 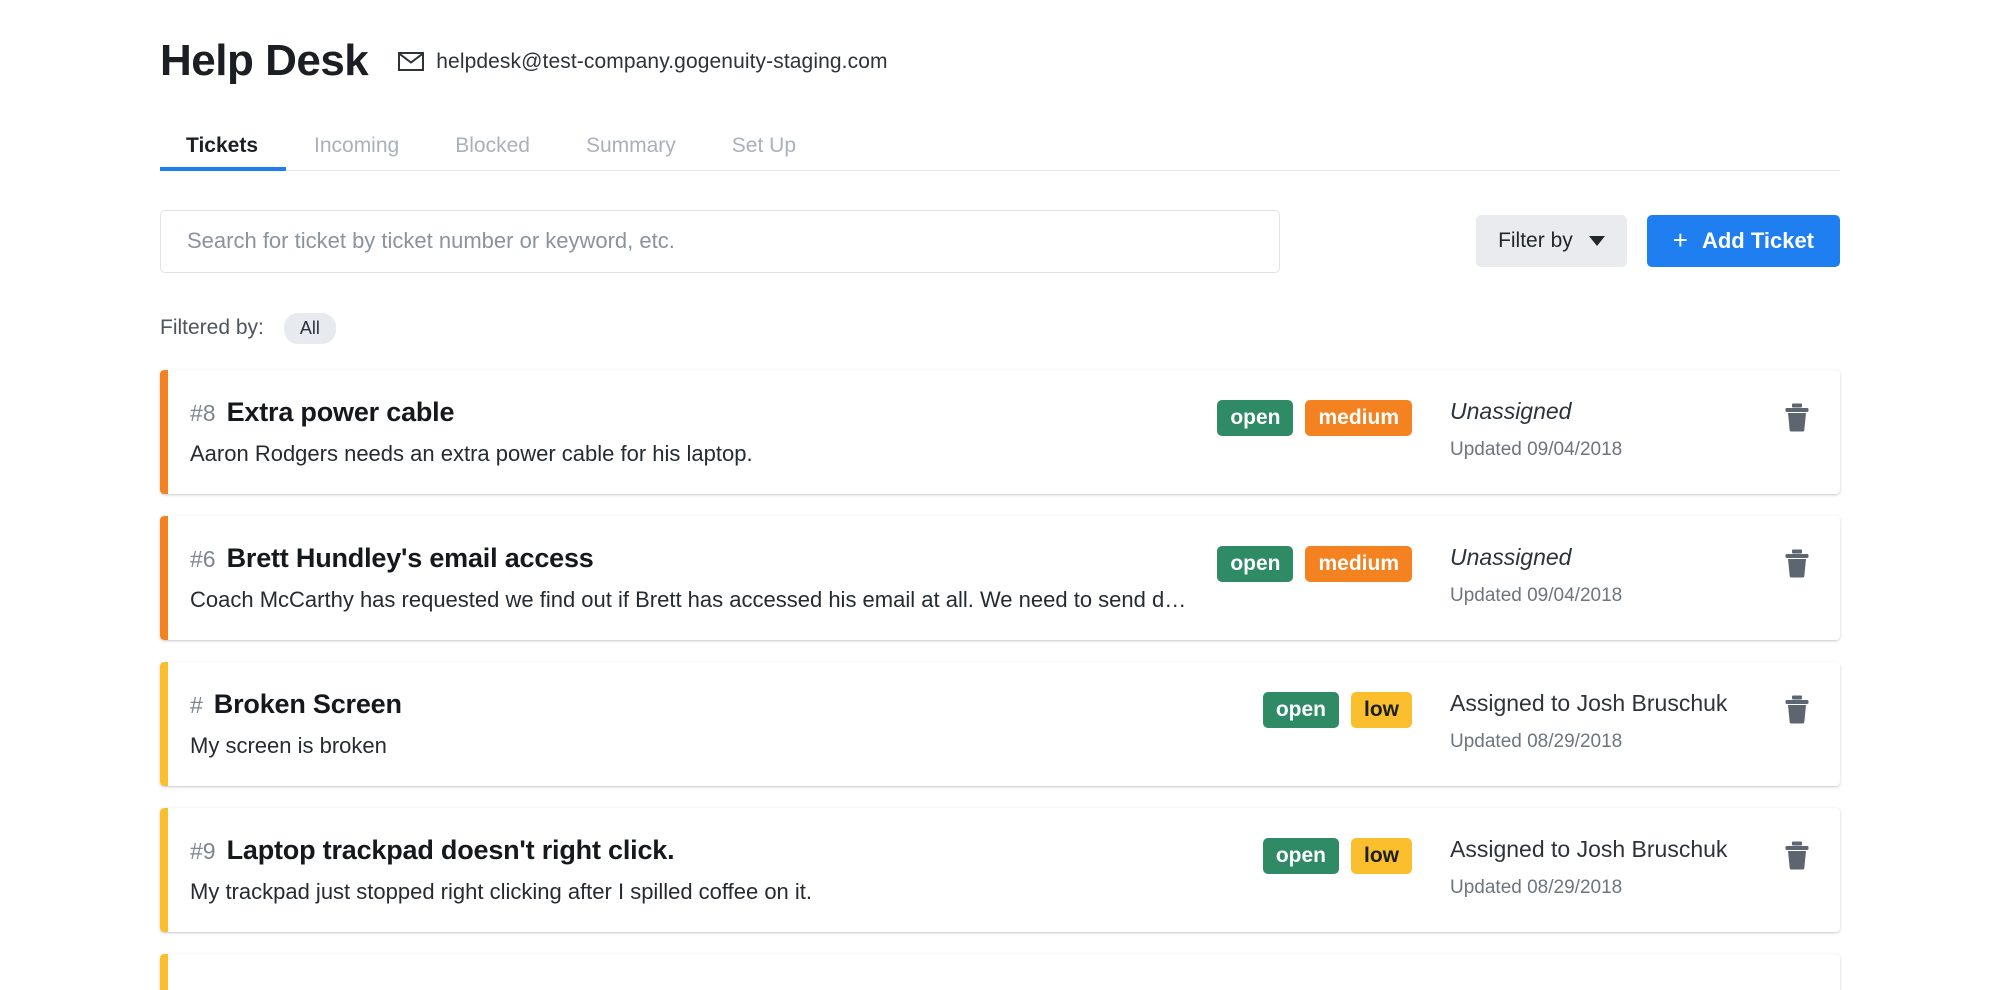 What do you see at coordinates (693, 412) in the screenshot?
I see `ticket-heading: #8 Extra power cable` at bounding box center [693, 412].